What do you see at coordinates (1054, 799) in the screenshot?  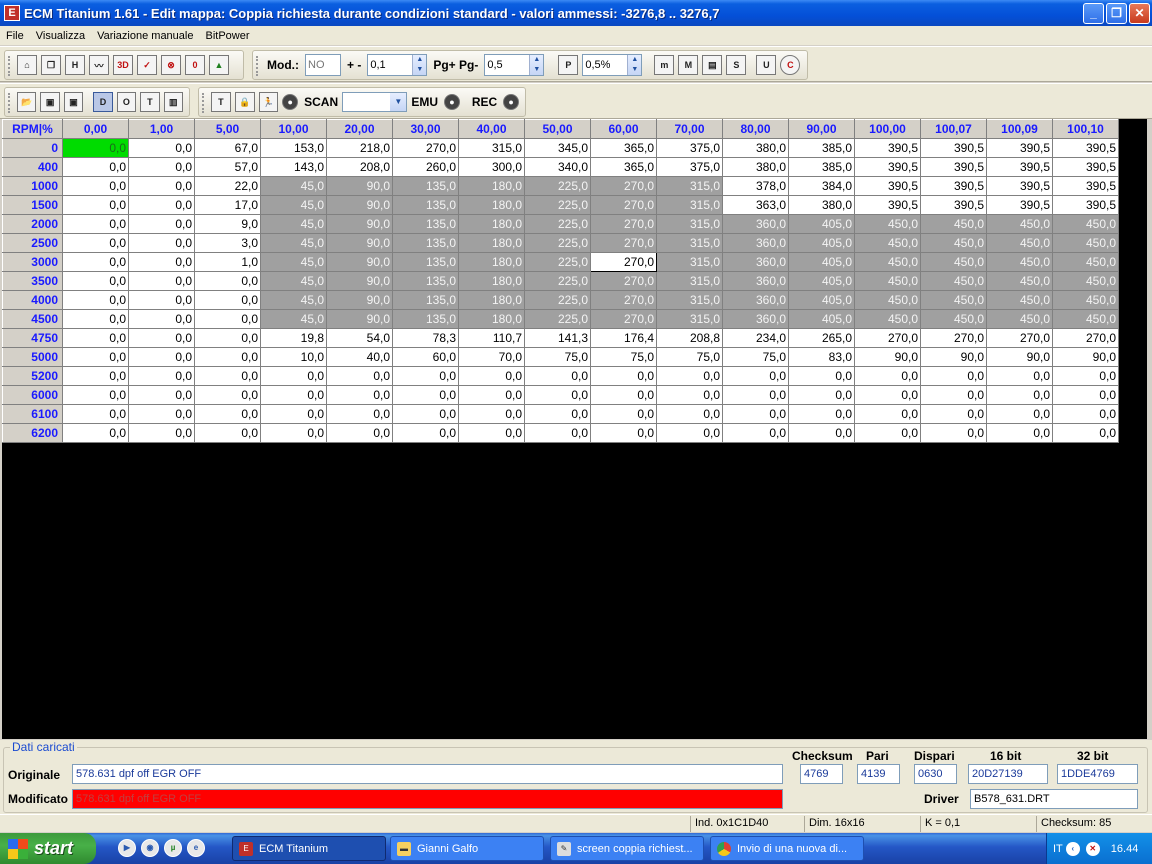 I see `driver-field: B578_631.DRT` at bounding box center [1054, 799].